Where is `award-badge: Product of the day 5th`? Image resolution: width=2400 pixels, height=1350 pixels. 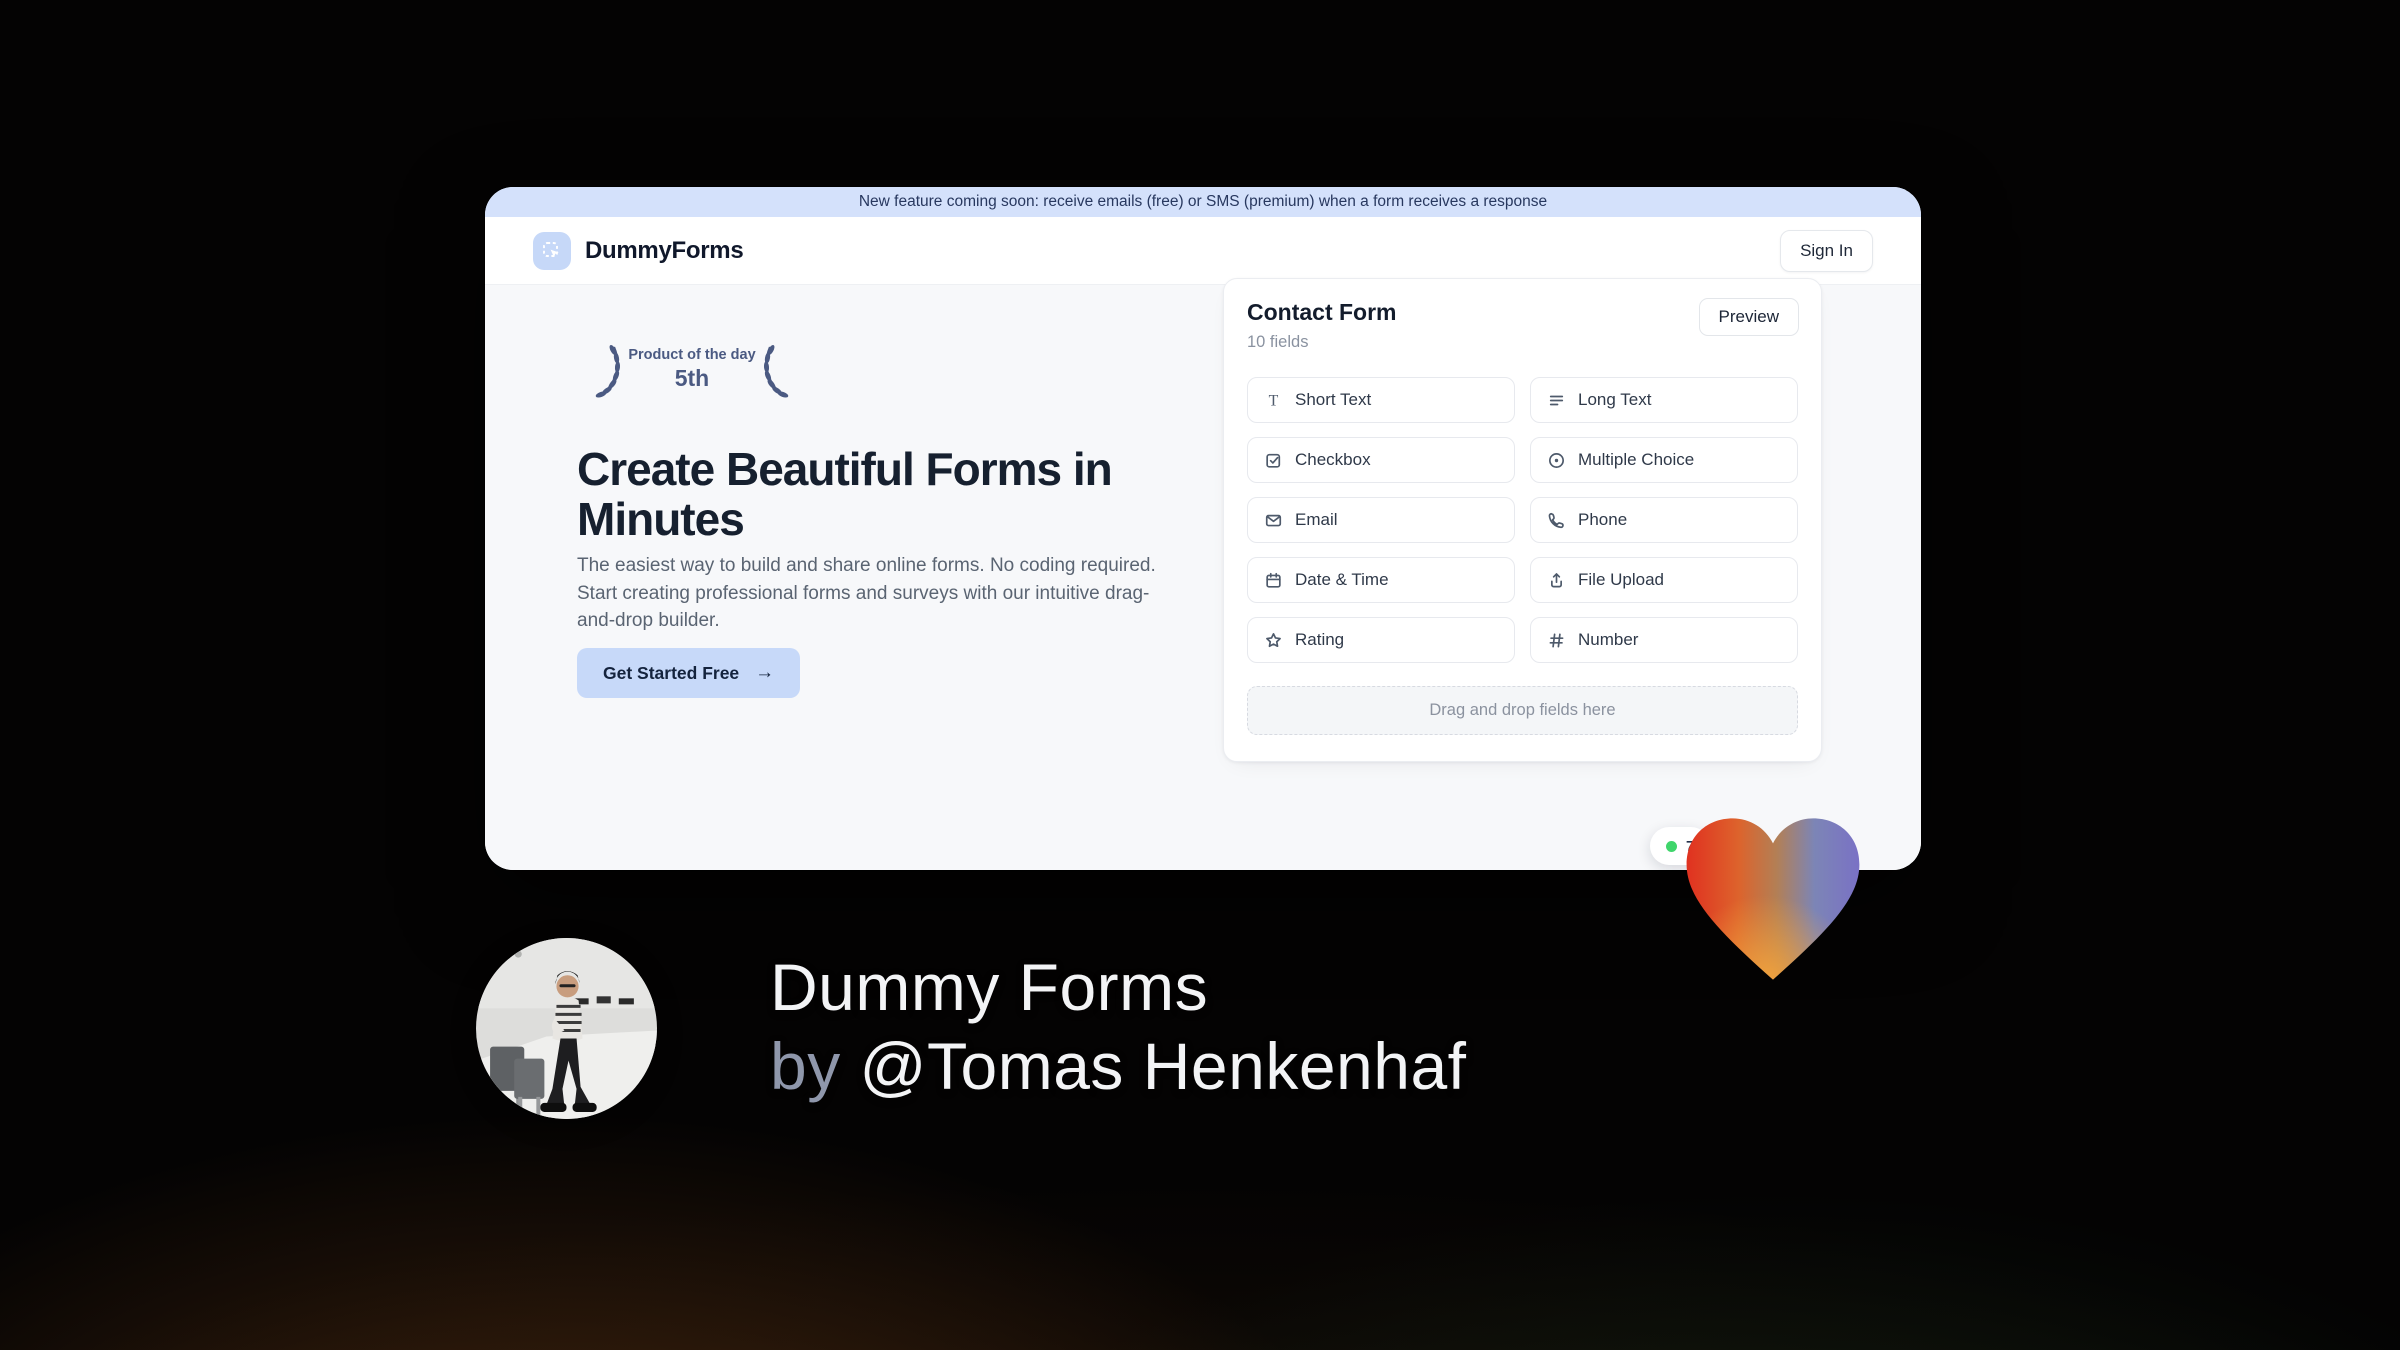
award-badge: Product of the day 5th is located at coordinates (692, 370).